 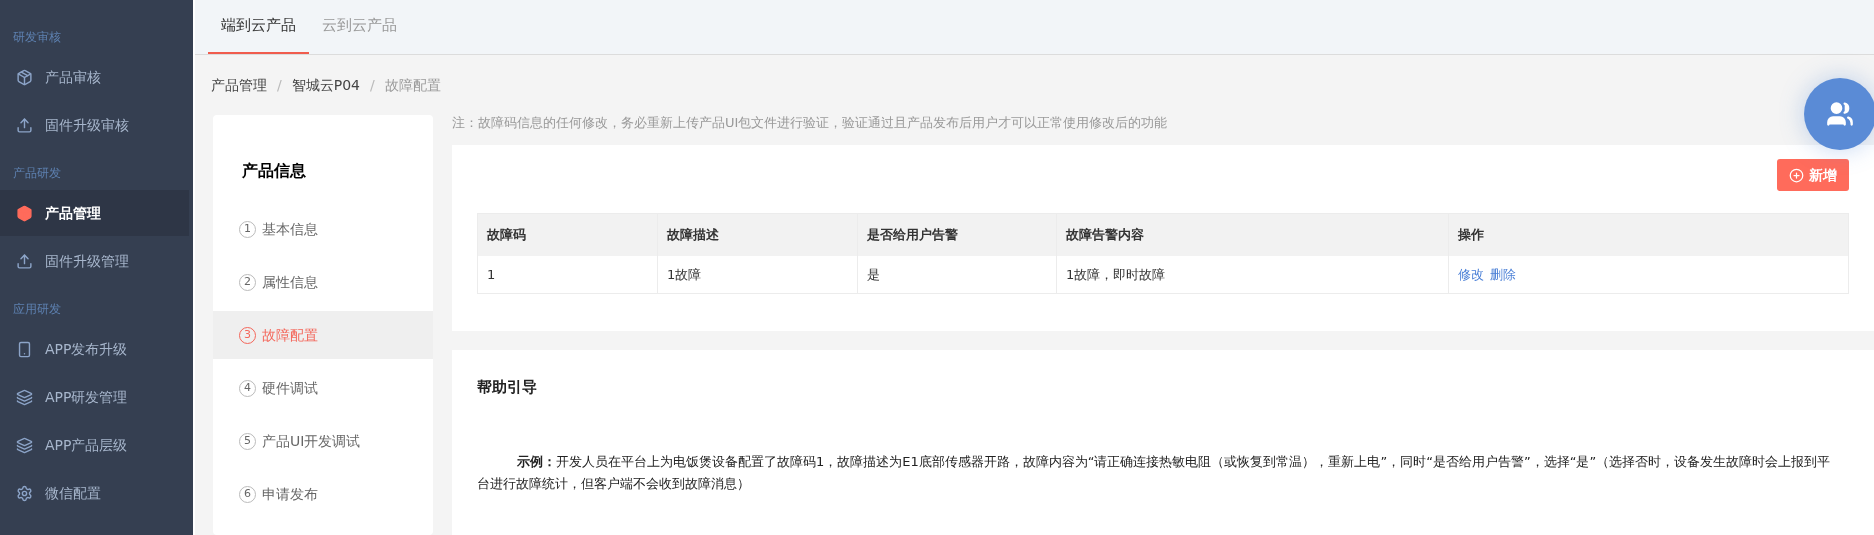 What do you see at coordinates (1813, 175) in the screenshot?
I see `add-button: 新增` at bounding box center [1813, 175].